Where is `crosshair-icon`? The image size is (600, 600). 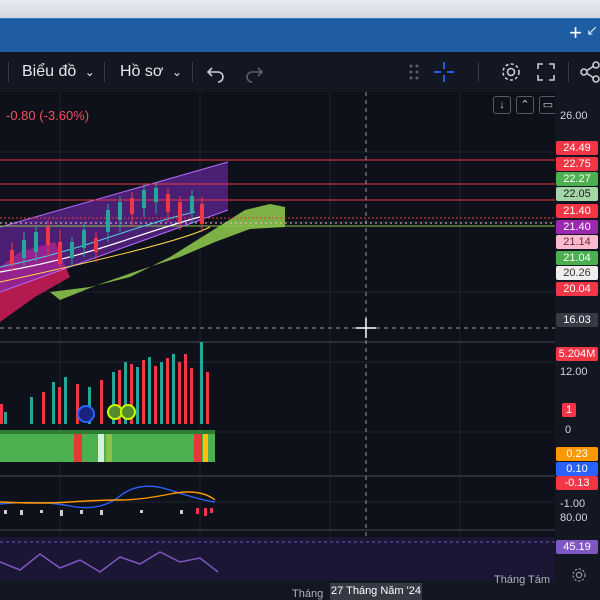
crosshair-icon is located at coordinates (444, 72).